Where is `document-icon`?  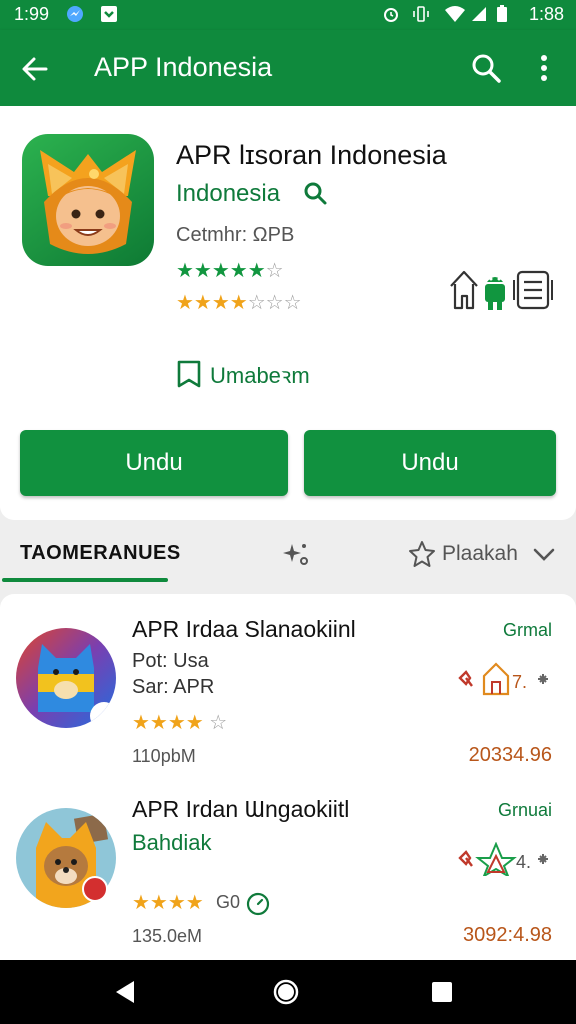
document-icon is located at coordinates (533, 290).